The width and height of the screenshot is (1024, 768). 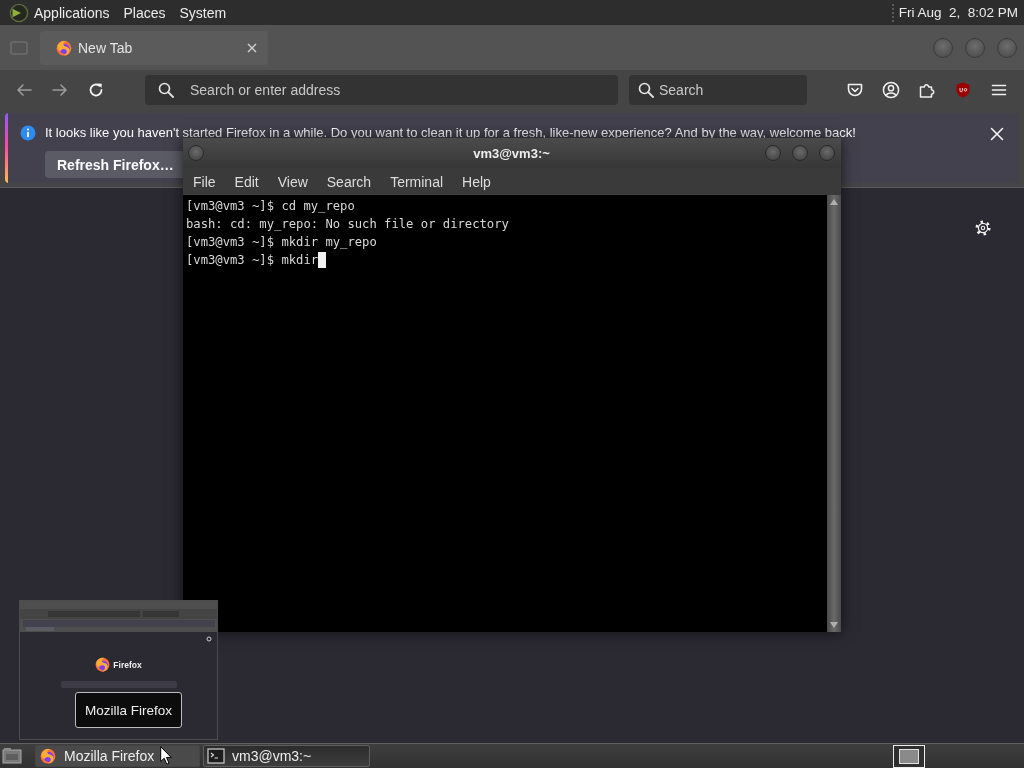 I want to click on taskbar-button: Mozilla Firefox, so click(x=117, y=756).